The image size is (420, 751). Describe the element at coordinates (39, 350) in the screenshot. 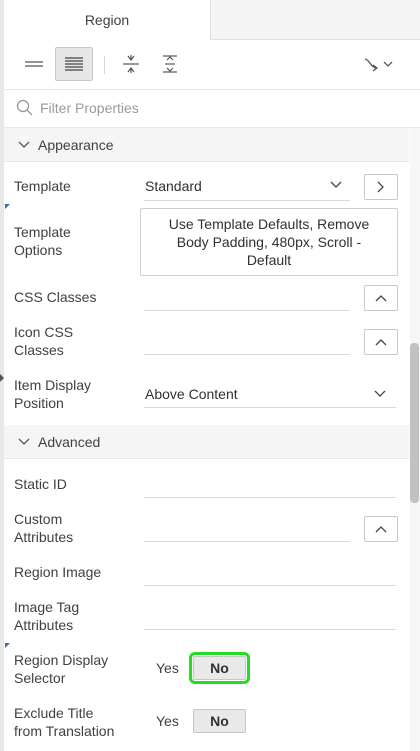

I see `icon-css-classes-label-line2: Classes` at that location.